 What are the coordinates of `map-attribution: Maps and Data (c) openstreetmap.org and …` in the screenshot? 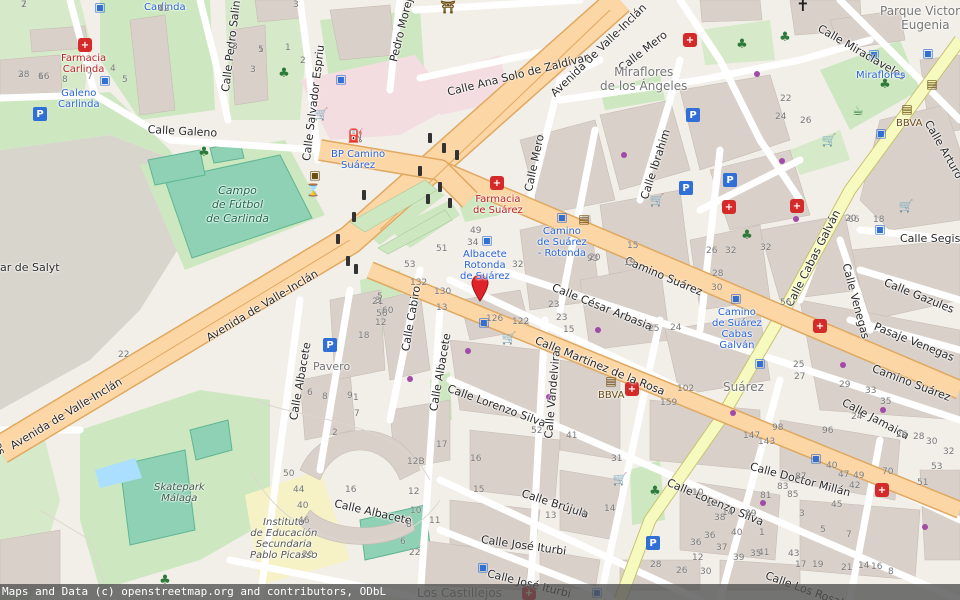 It's located at (480, 592).